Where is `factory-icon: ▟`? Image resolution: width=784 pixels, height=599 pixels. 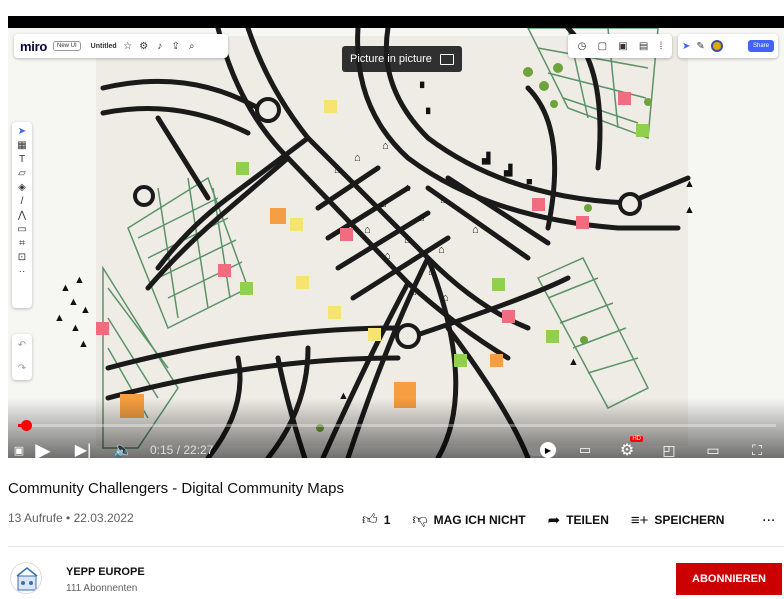 factory-icon: ▟ is located at coordinates (508, 171).